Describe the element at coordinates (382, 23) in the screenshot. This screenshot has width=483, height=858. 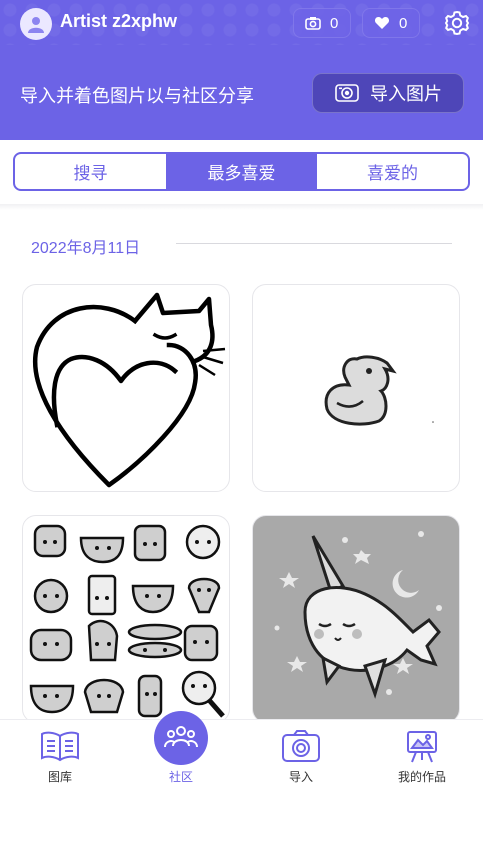
I see `heart-icon` at that location.